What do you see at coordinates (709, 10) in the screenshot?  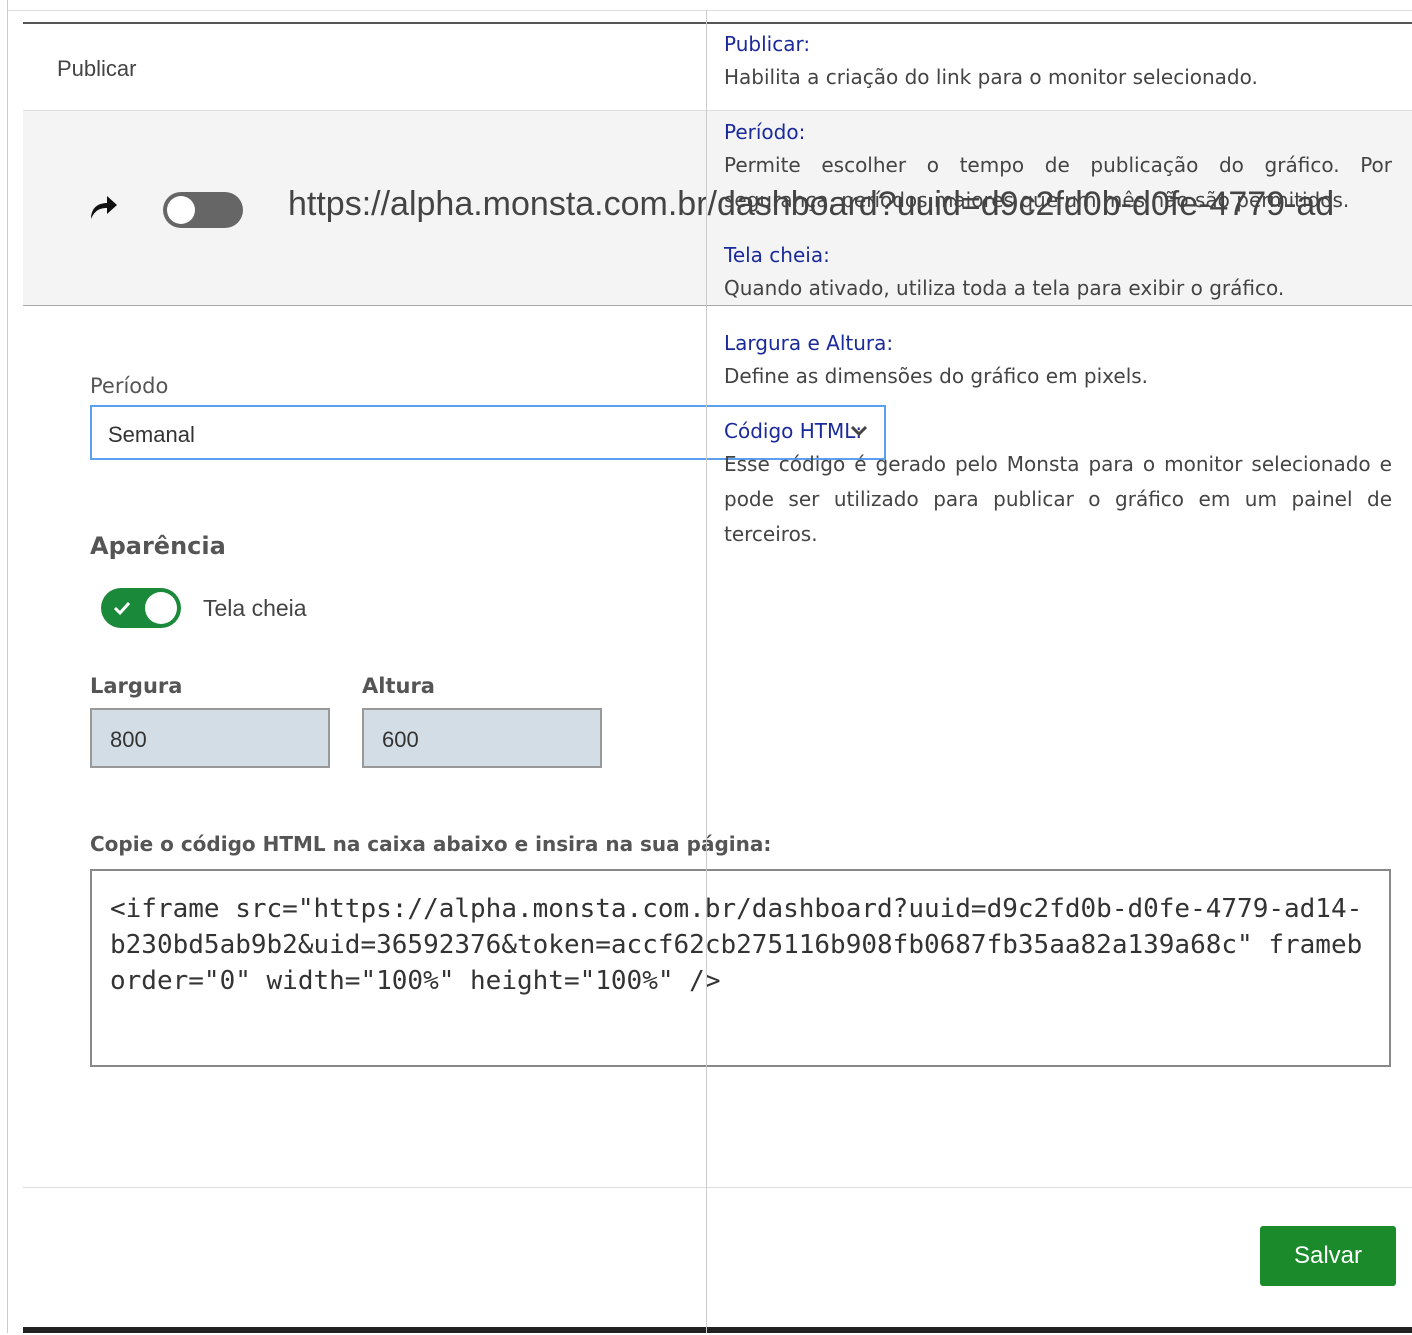 I see `outer-top-line` at bounding box center [709, 10].